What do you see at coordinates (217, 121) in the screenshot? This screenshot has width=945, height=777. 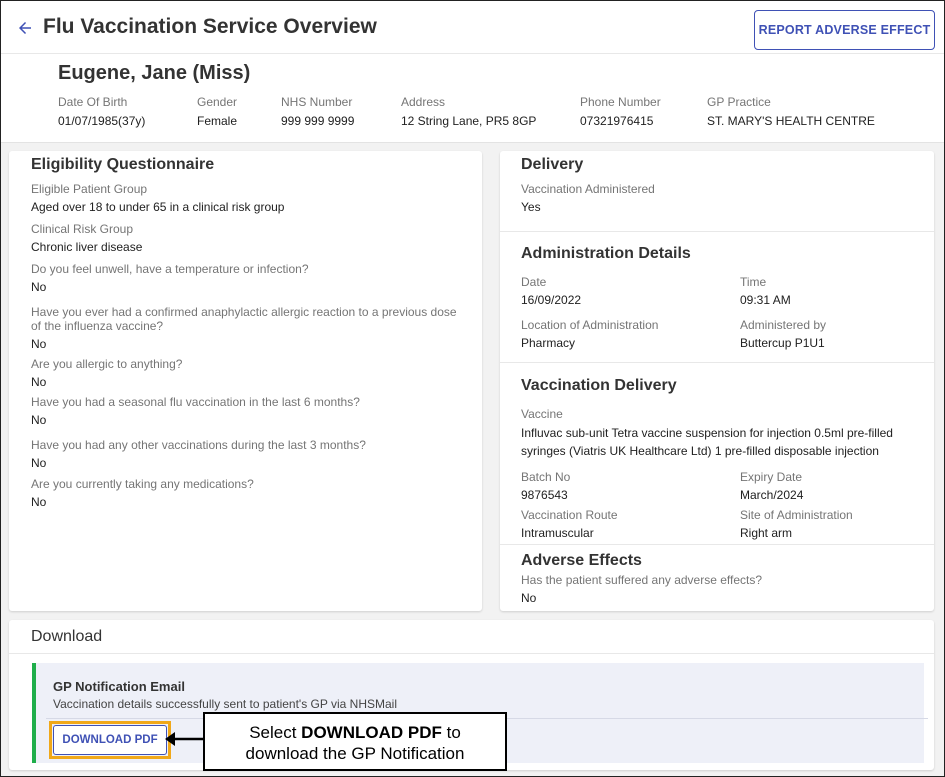 I see `field-value: Female` at bounding box center [217, 121].